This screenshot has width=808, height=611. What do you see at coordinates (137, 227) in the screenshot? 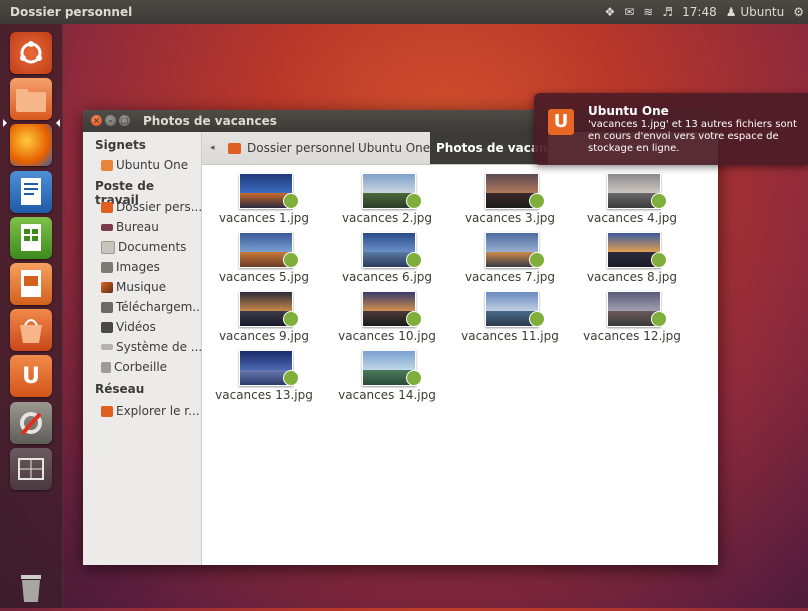
I see `sidebar-item-label: Bureau` at bounding box center [137, 227].